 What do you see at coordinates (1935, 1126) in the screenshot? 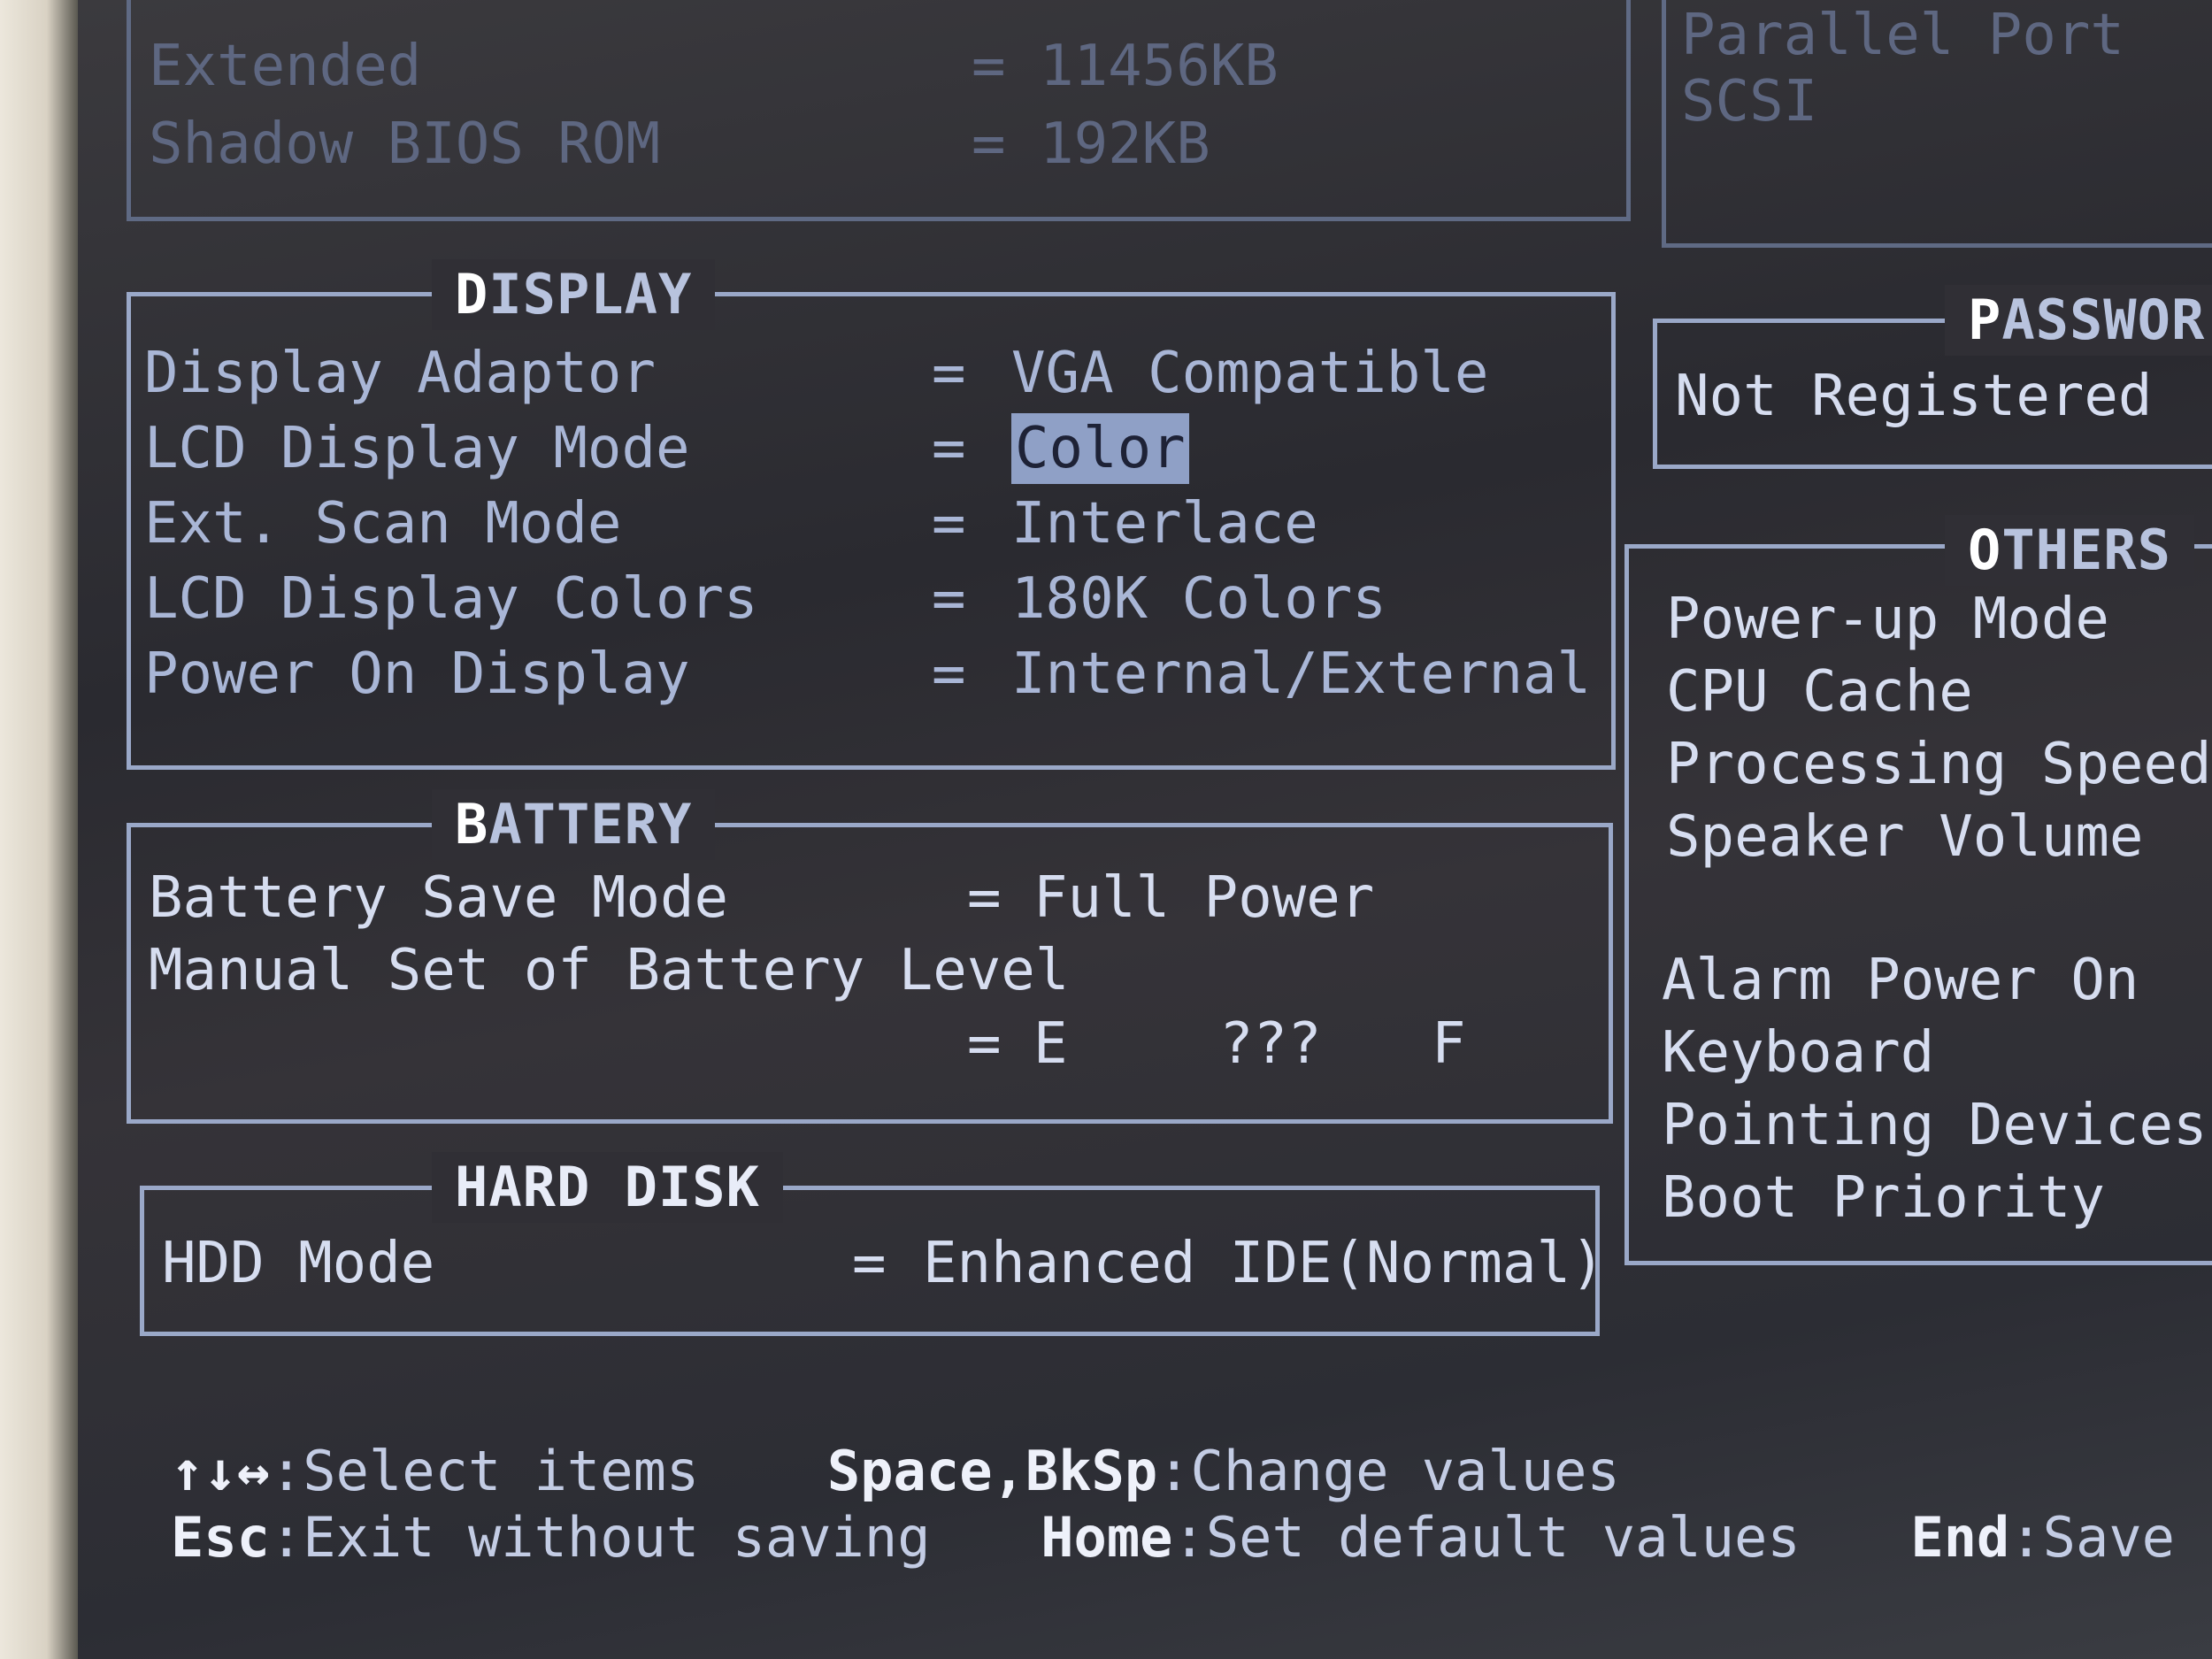
I see `others-item-pointing-devices: Pointing Devices` at bounding box center [1935, 1126].